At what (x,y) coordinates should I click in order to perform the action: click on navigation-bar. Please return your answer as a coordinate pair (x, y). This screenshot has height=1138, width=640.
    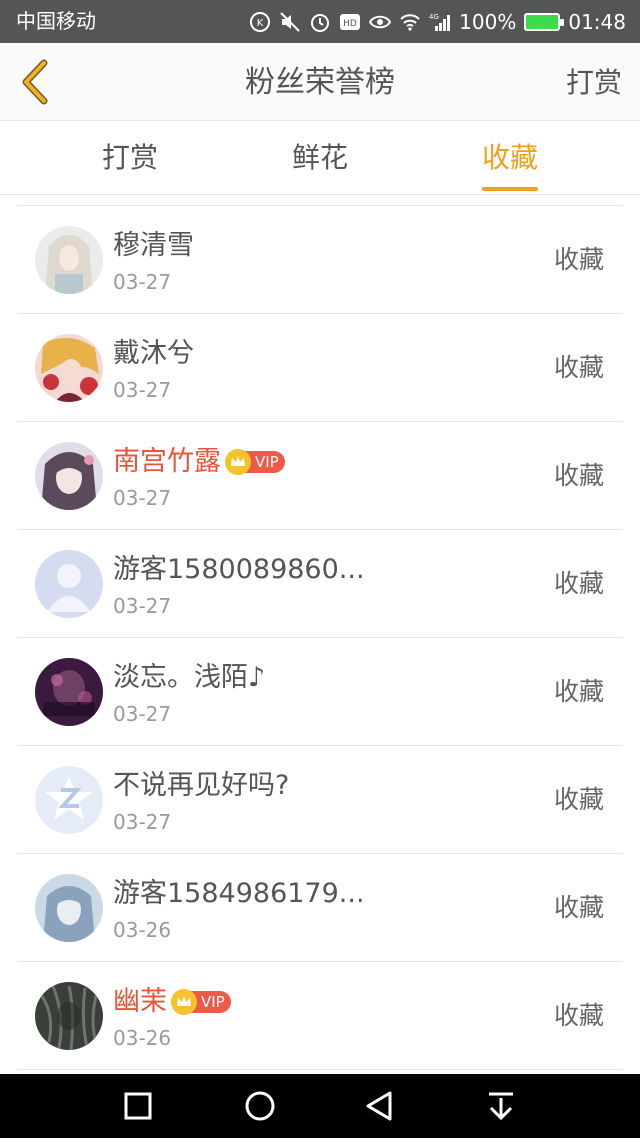
    Looking at the image, I should click on (320, 1106).